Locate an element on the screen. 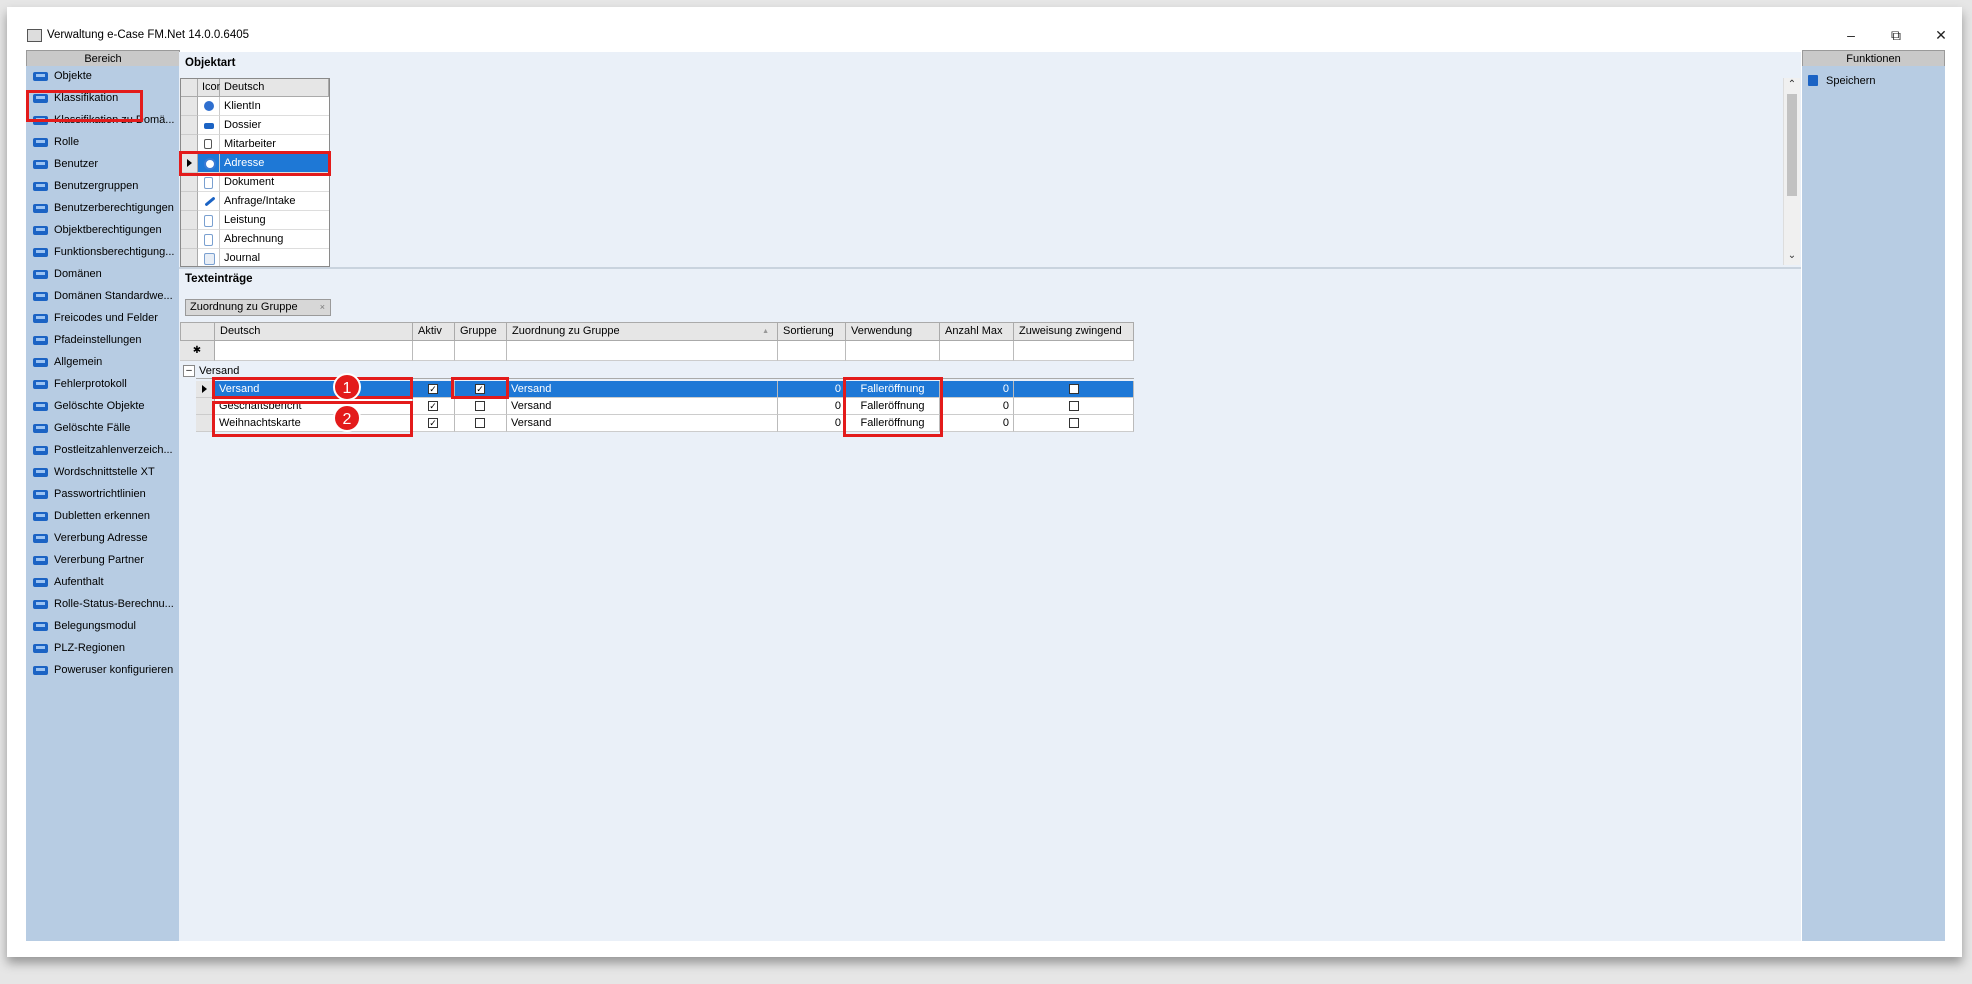 The width and height of the screenshot is (1972, 984). nav-item-rolle: Rolle is located at coordinates (102, 143).